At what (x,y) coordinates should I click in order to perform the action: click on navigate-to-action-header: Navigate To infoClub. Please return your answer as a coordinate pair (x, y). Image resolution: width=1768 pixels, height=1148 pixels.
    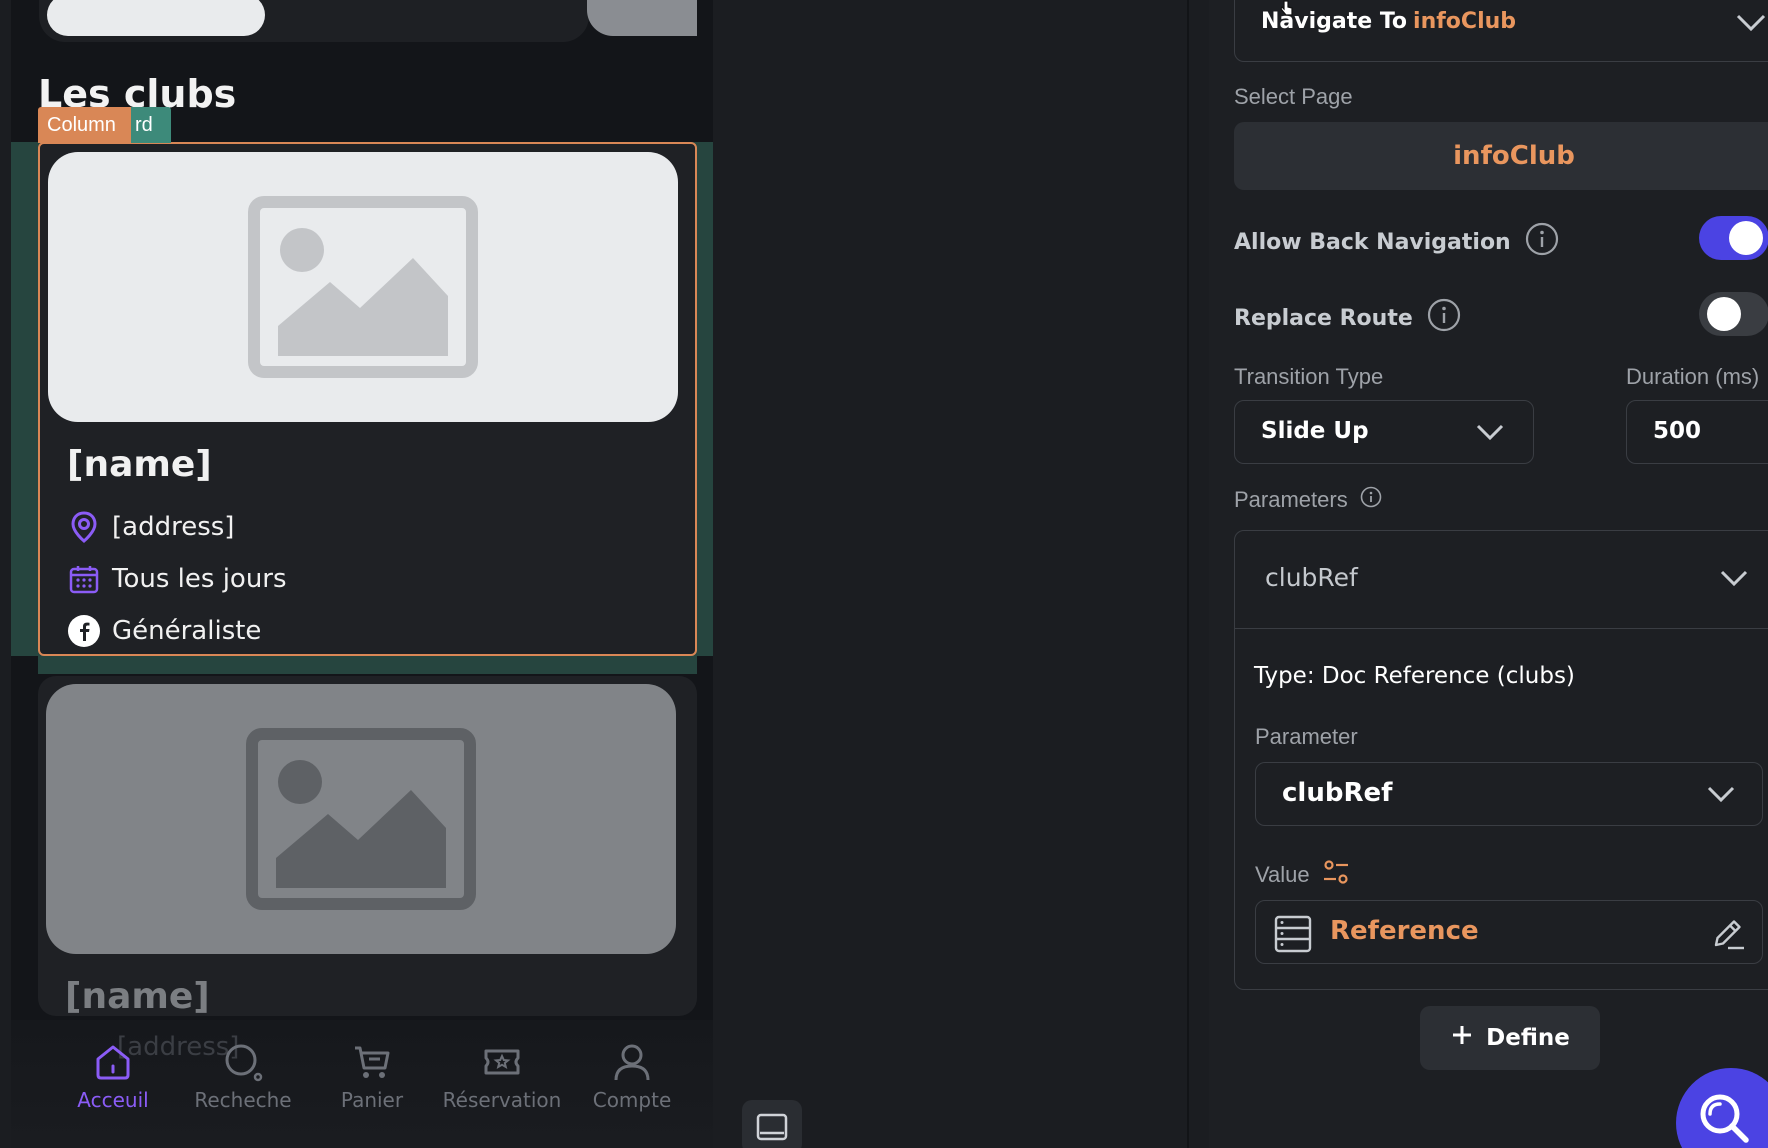
    Looking at the image, I should click on (1501, 31).